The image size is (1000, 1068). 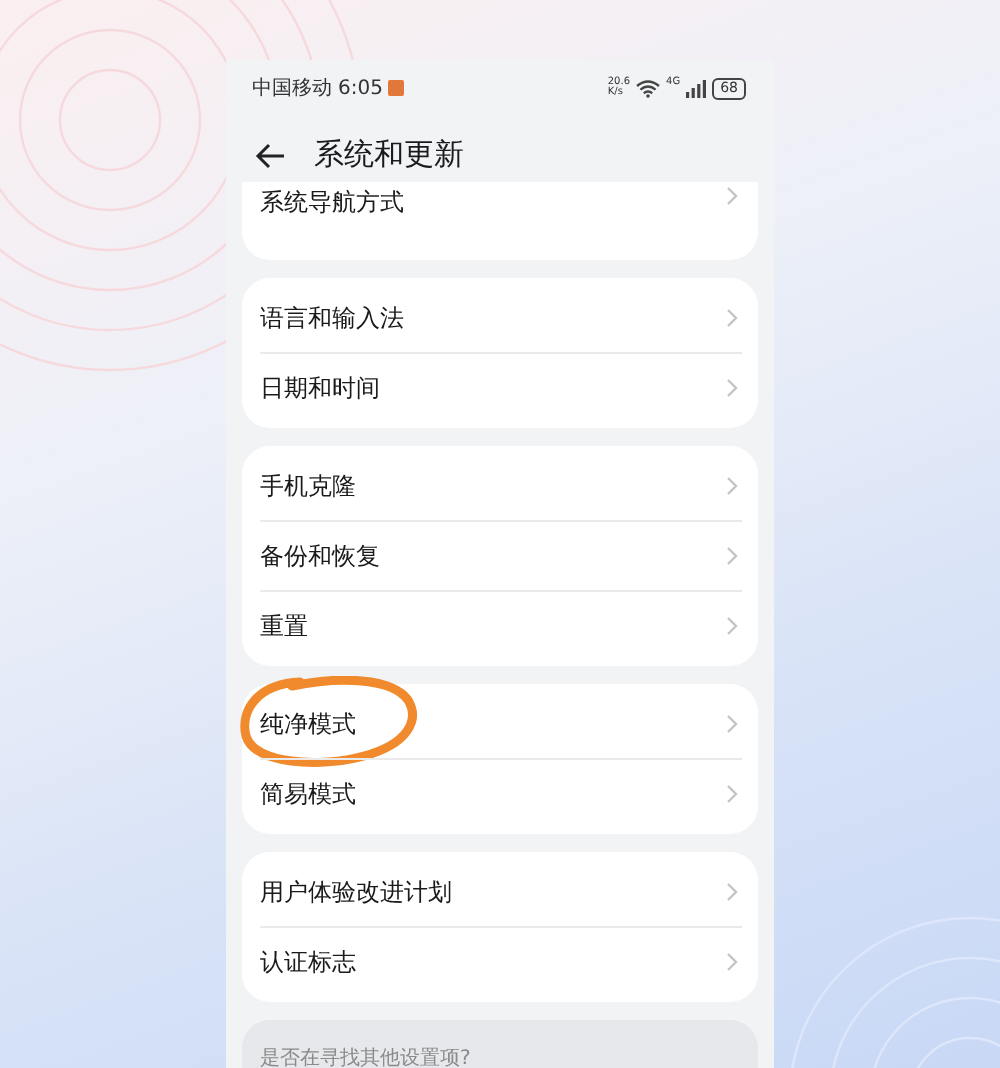 What do you see at coordinates (272, 155) in the screenshot?
I see `back-button` at bounding box center [272, 155].